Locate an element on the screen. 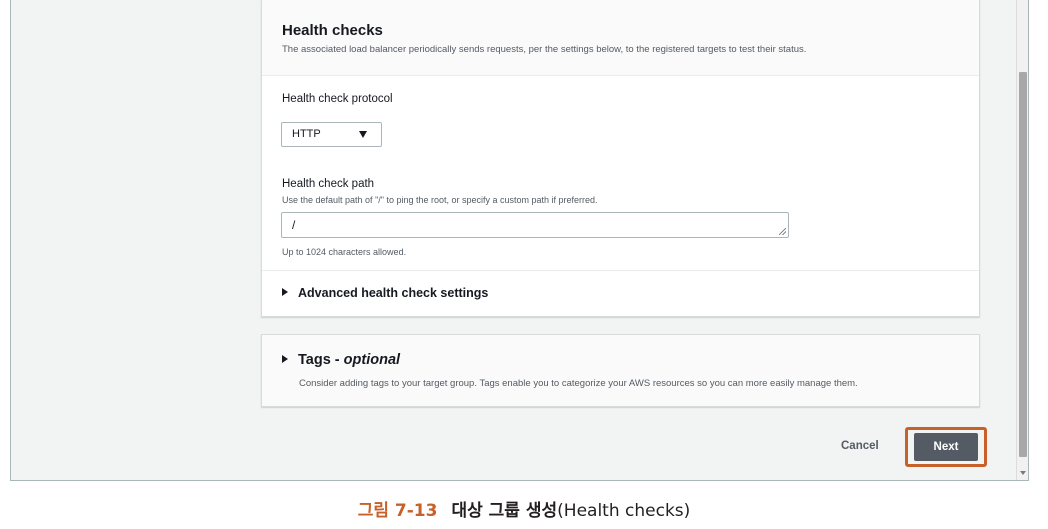 This screenshot has width=1048, height=529. vertical-scrollbar is located at coordinates (1022, 240).